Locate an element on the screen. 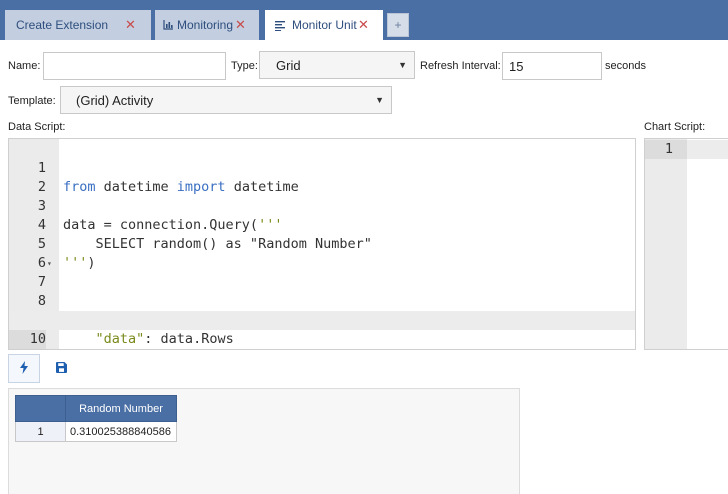 The image size is (728, 494). code-line-current: 1 is located at coordinates (686, 149).